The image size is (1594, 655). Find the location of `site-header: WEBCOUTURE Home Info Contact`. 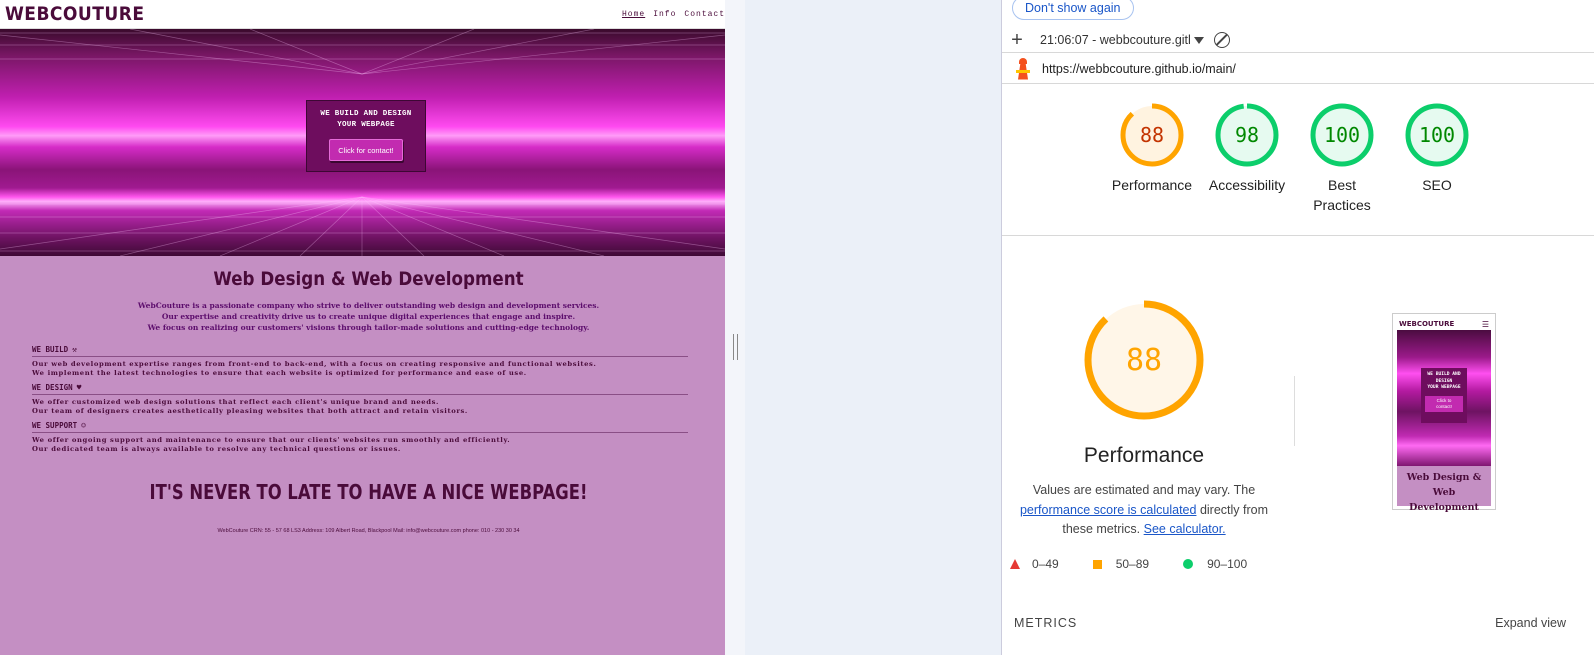

site-header: WEBCOUTURE Home Info Contact is located at coordinates (368, 14).